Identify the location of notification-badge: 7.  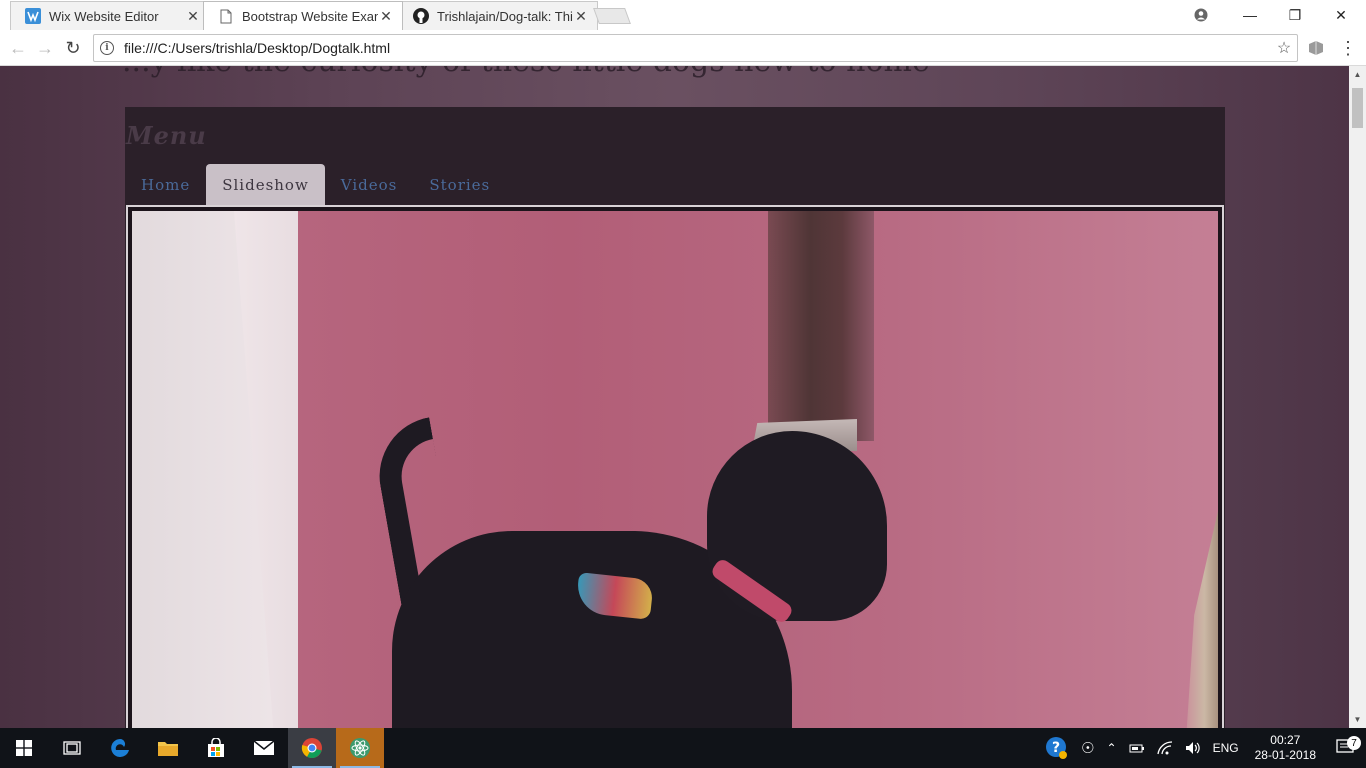
(1354, 743).